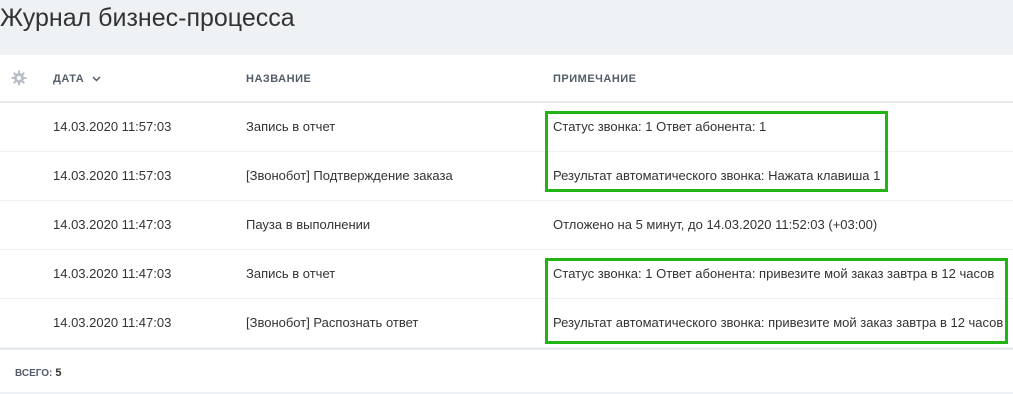 Image resolution: width=1013 pixels, height=394 pixels. What do you see at coordinates (147, 18) in the screenshot?
I see `page-title: Журнал бизнес-процесса` at bounding box center [147, 18].